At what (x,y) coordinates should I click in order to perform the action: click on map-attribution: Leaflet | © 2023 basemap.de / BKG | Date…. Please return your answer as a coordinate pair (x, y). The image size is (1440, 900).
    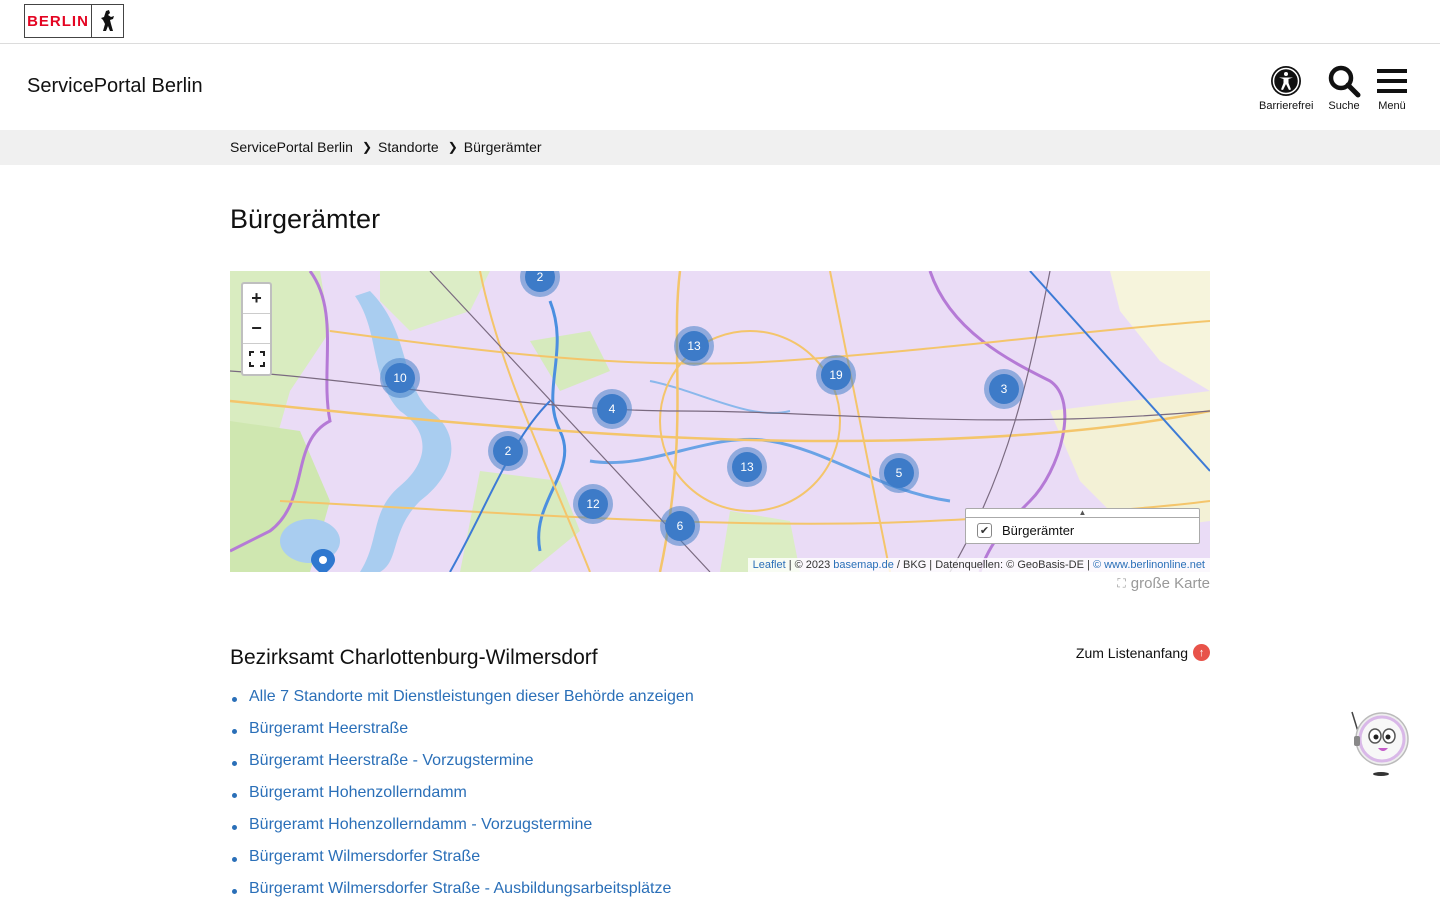
    Looking at the image, I should click on (978, 565).